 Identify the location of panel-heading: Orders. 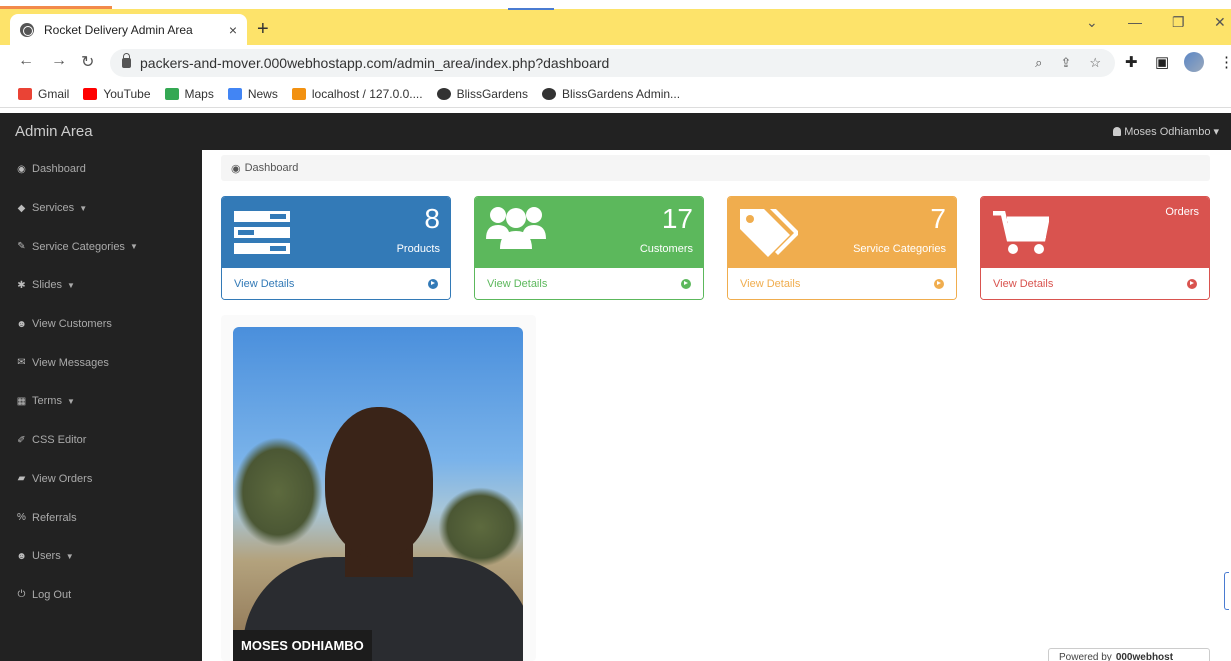
(1095, 232).